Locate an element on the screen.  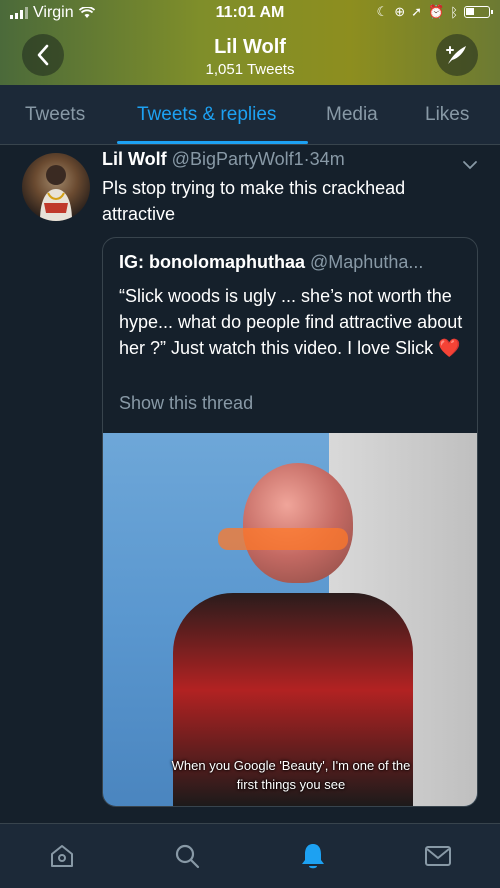
tweet-menu-button is located at coordinates (470, 166).